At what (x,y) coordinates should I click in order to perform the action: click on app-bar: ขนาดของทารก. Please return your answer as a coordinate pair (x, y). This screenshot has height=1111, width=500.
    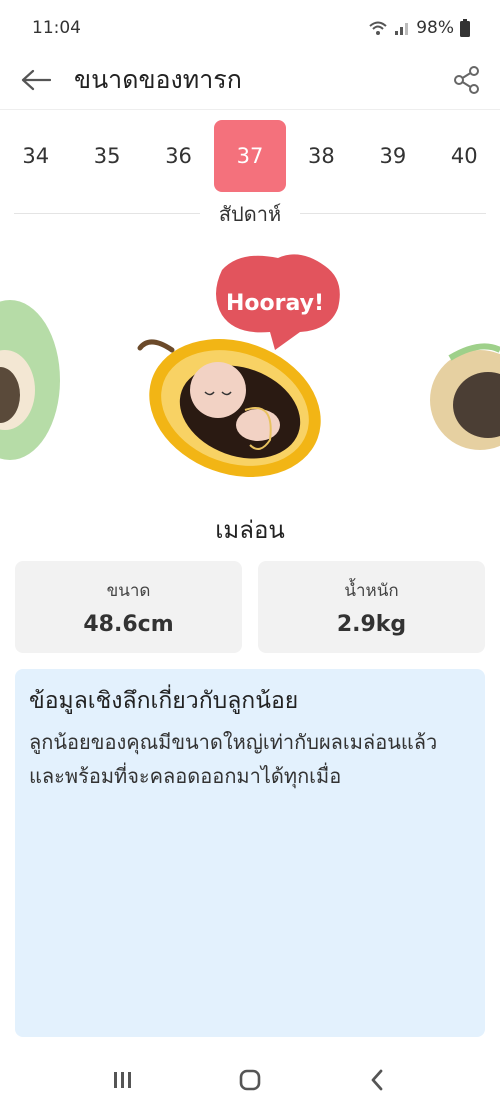
    Looking at the image, I should click on (250, 80).